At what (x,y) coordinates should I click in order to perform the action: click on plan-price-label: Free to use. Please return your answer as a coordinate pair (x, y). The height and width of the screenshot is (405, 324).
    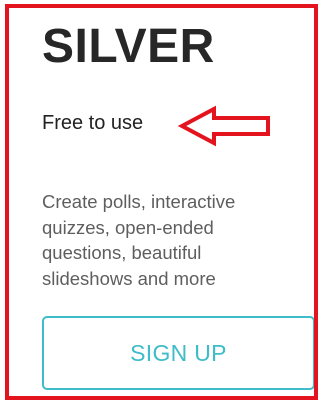
    Looking at the image, I should click on (93, 123).